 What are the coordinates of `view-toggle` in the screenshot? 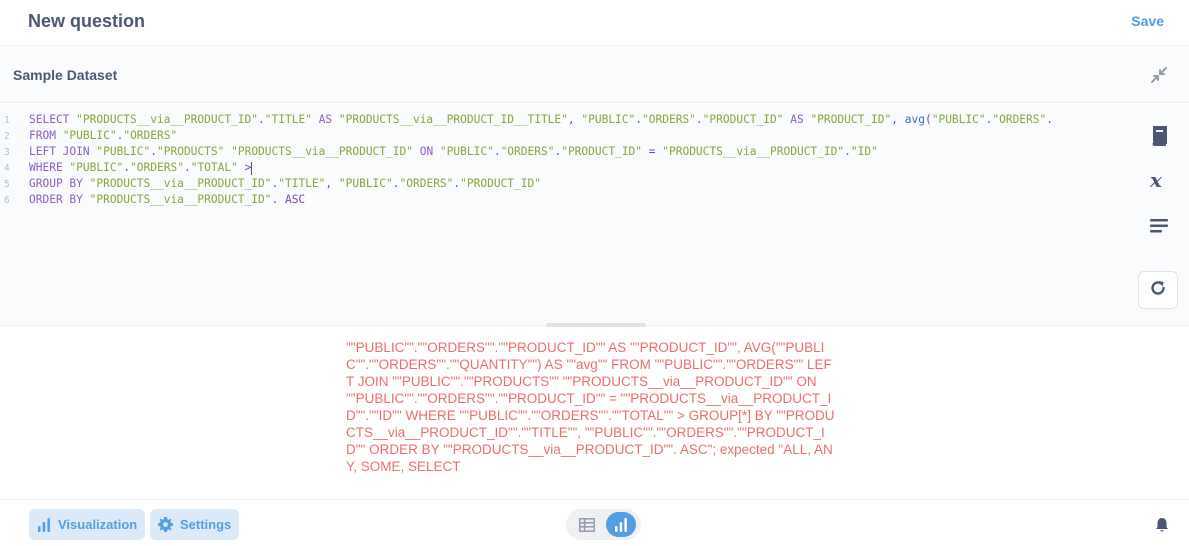 It's located at (603, 524).